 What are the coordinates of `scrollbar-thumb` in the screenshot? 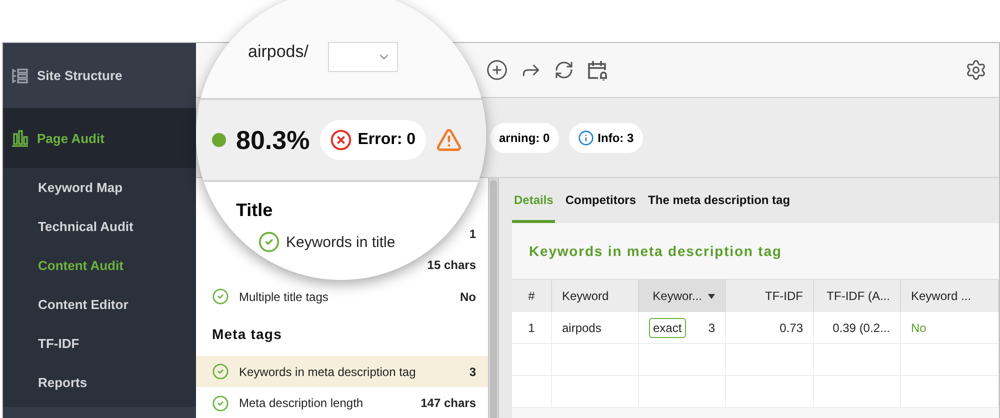 It's located at (493, 299).